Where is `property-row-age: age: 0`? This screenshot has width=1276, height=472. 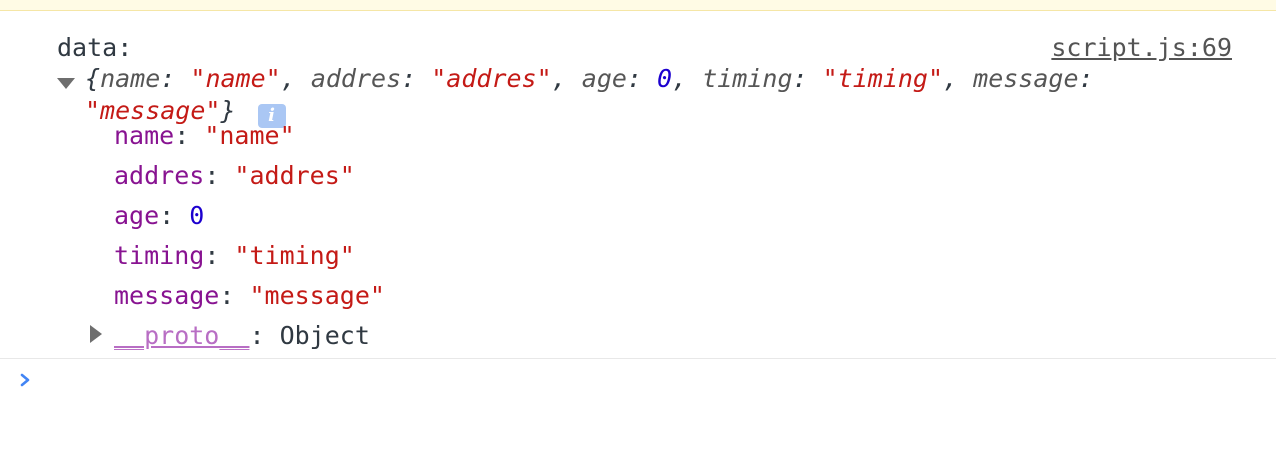
property-row-age: age: 0 is located at coordinates (159, 215).